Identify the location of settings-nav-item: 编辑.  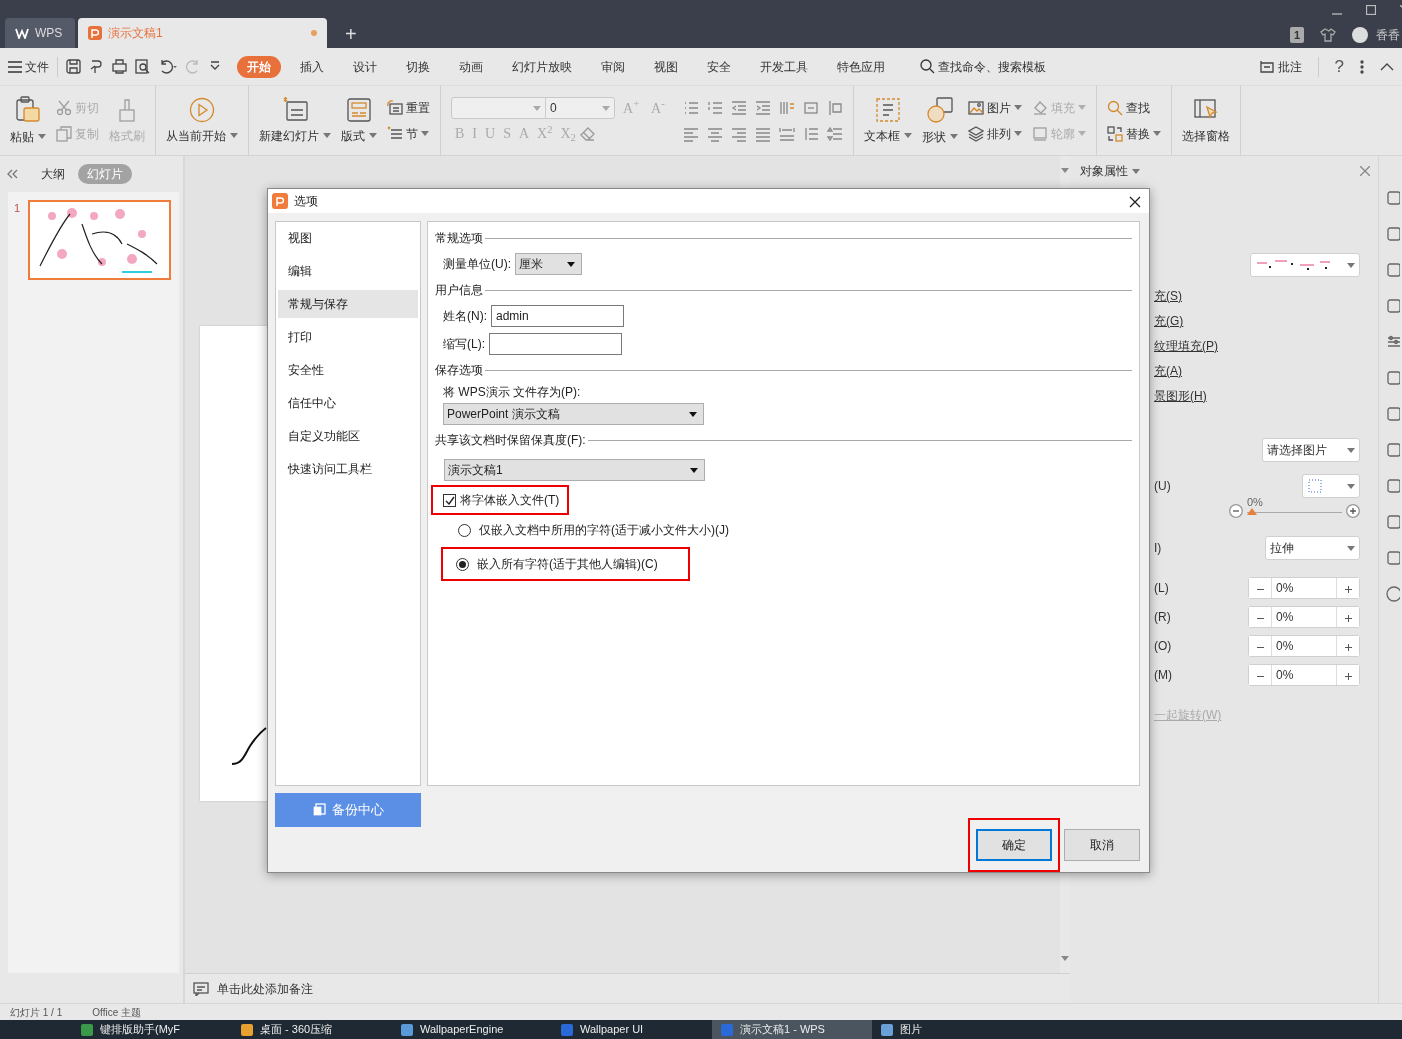
(348, 271).